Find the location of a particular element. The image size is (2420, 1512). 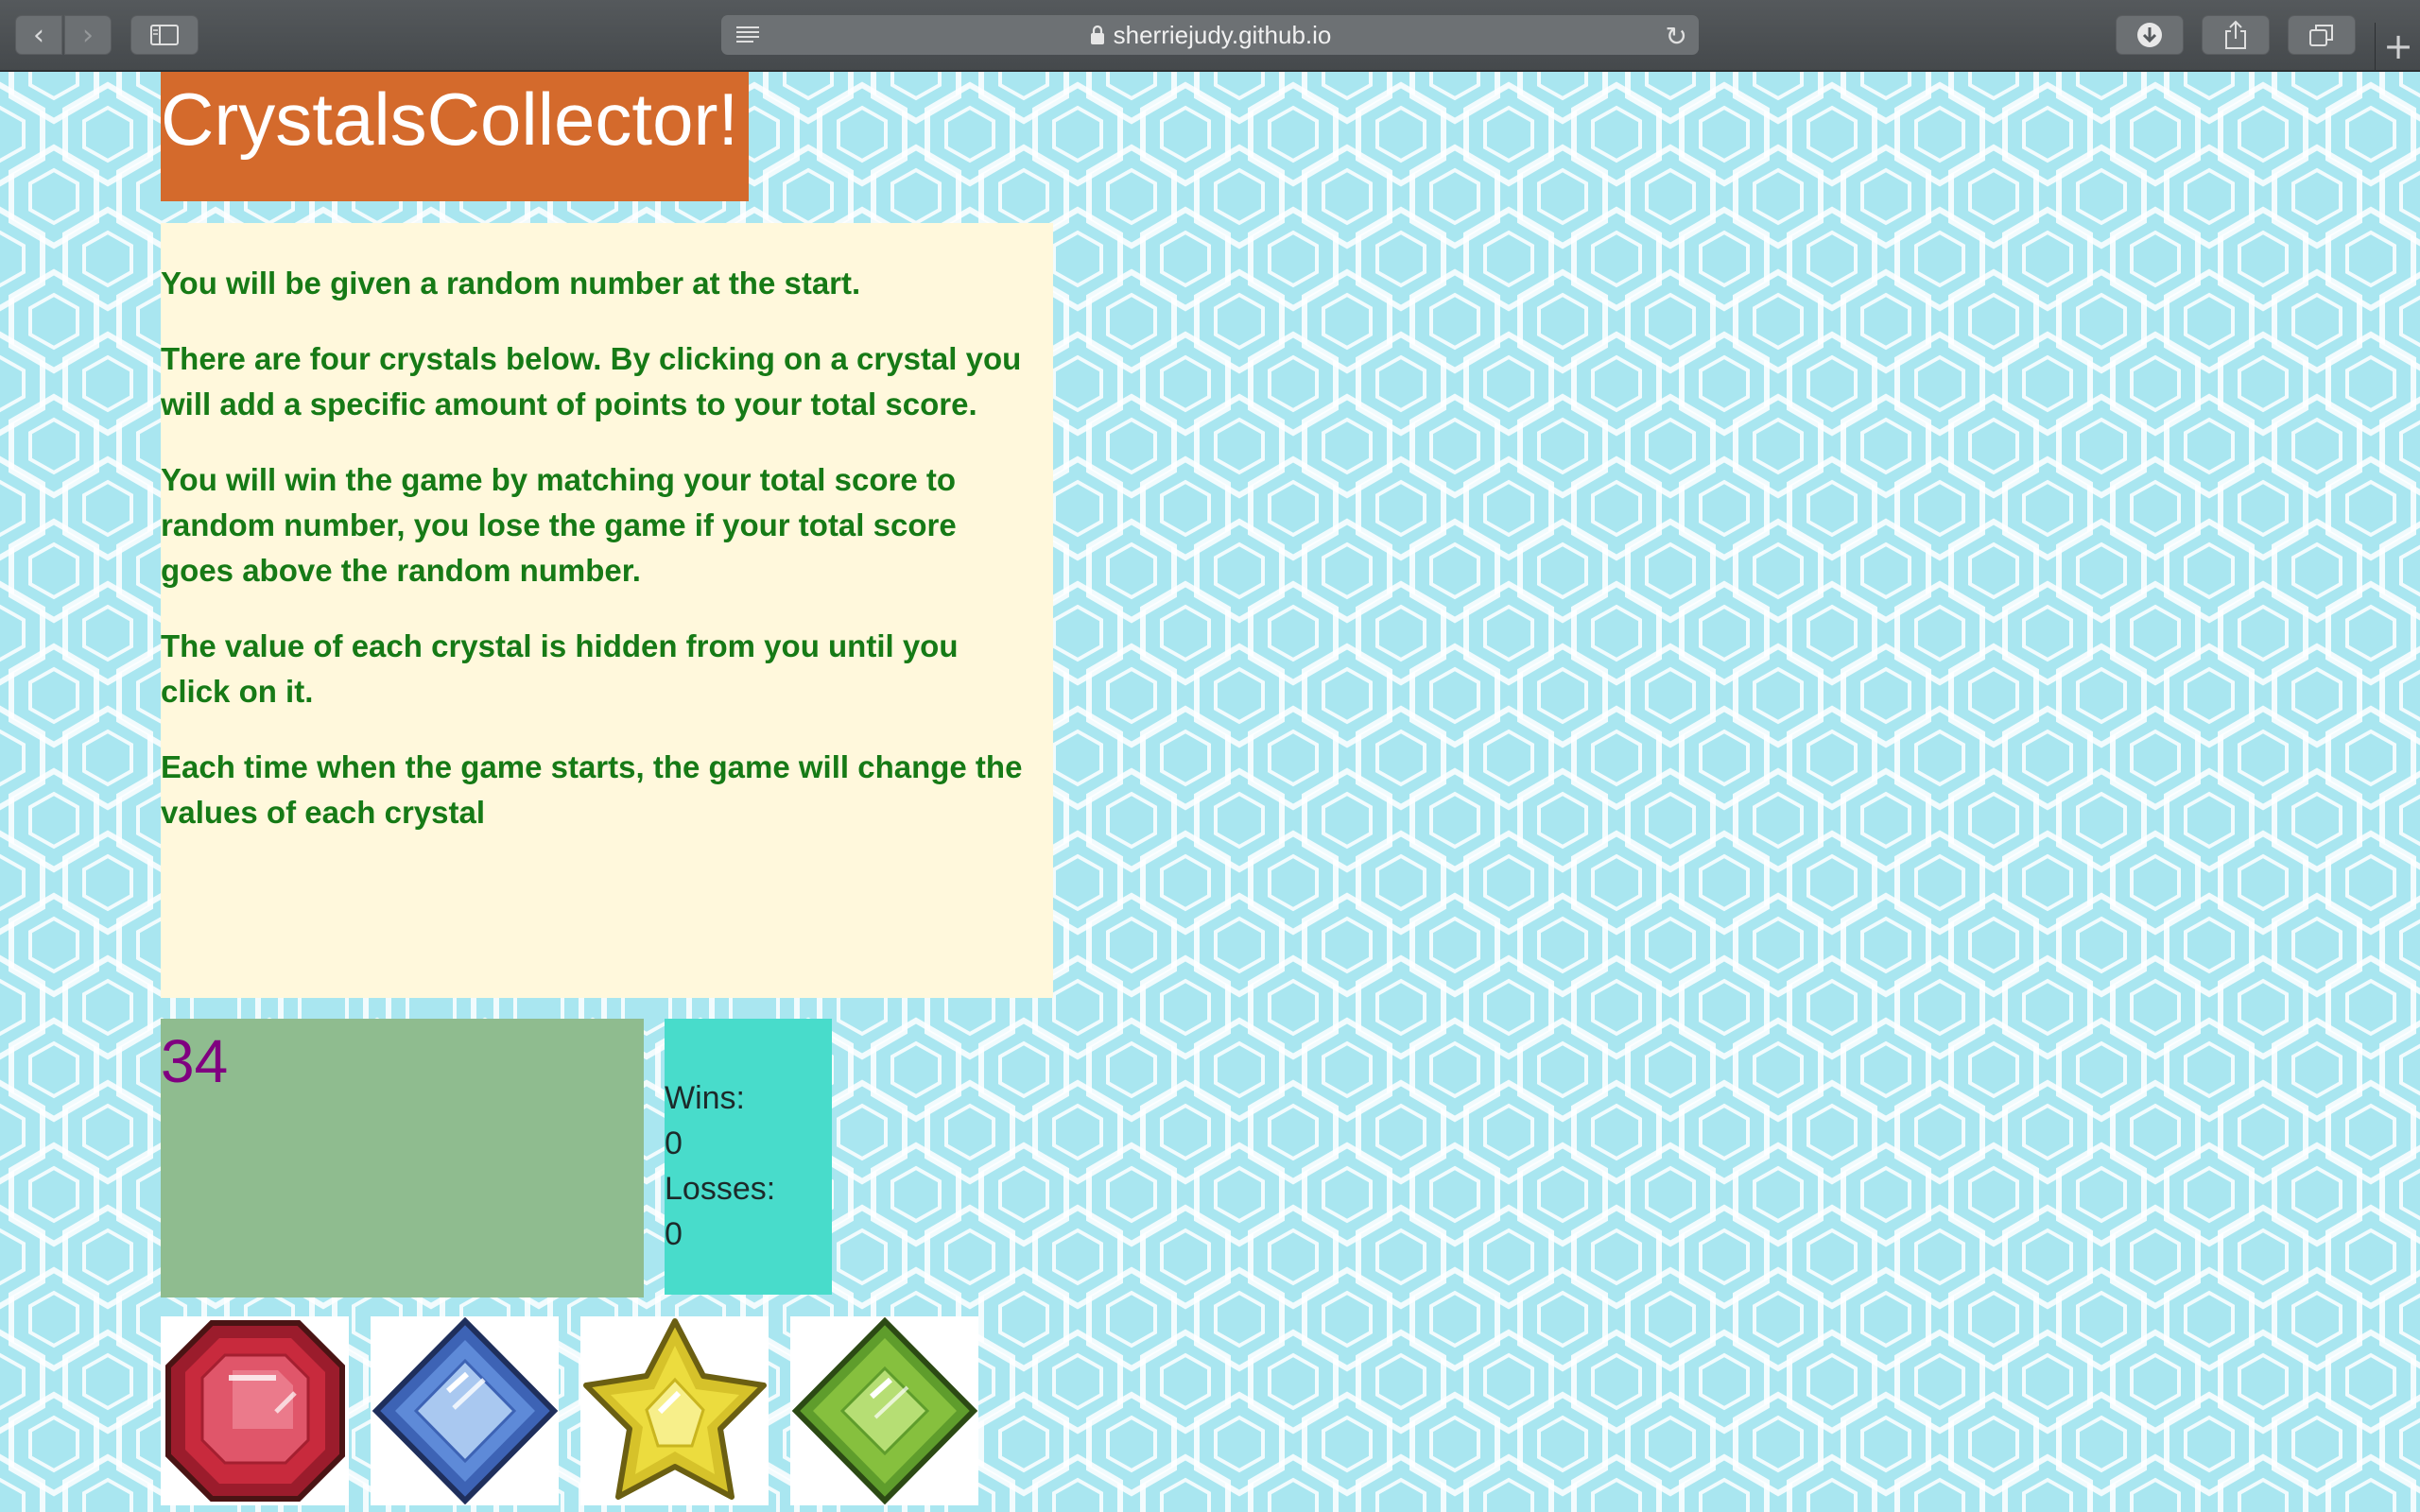

yellow-gem-icon is located at coordinates (674, 1409).